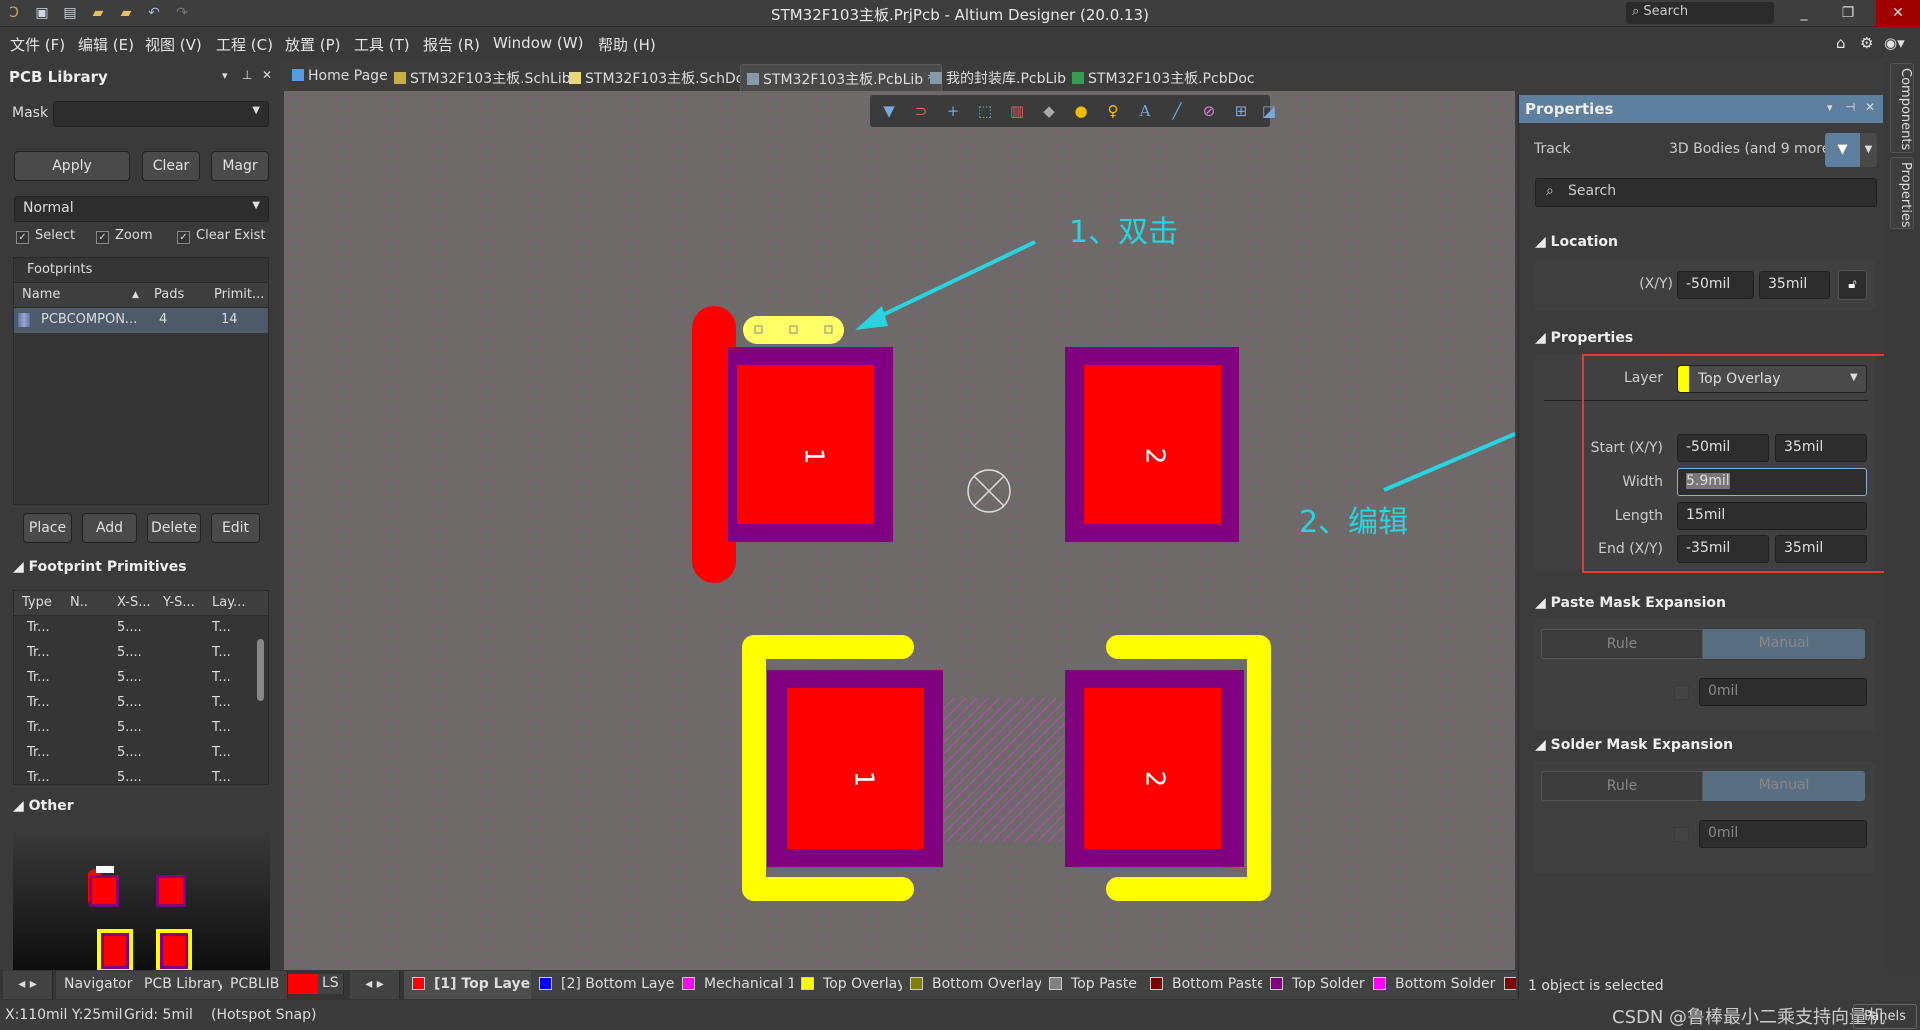 This screenshot has height=1030, width=1920. What do you see at coordinates (313, 44) in the screenshot?
I see `menu-place: 放置 (P)` at bounding box center [313, 44].